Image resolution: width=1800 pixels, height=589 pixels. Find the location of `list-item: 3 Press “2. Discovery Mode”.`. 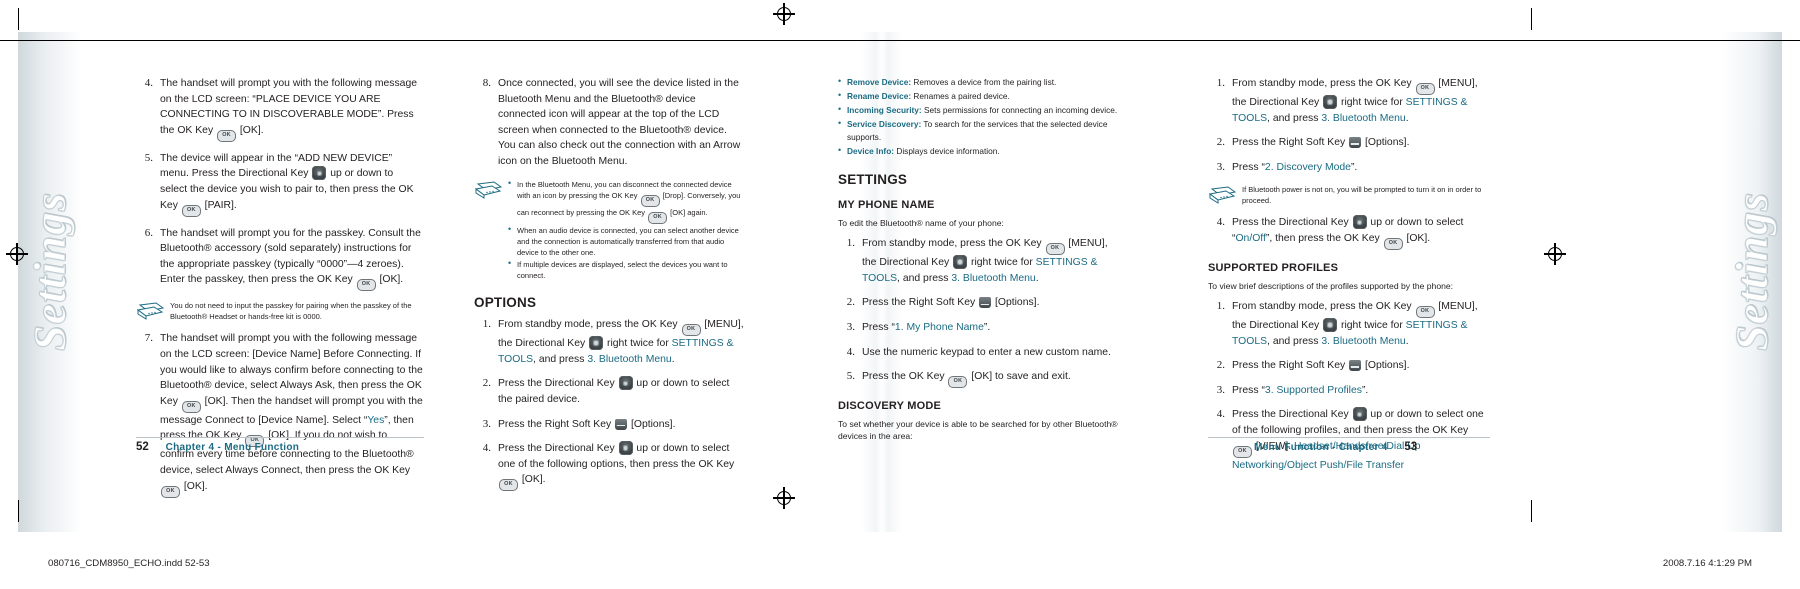

list-item: 3 Press “2. Discovery Mode”. is located at coordinates (1349, 168).